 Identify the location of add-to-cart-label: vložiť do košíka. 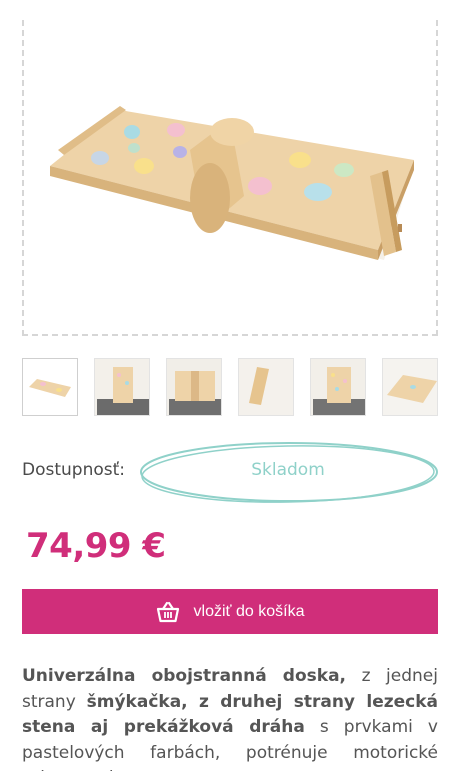
(249, 611).